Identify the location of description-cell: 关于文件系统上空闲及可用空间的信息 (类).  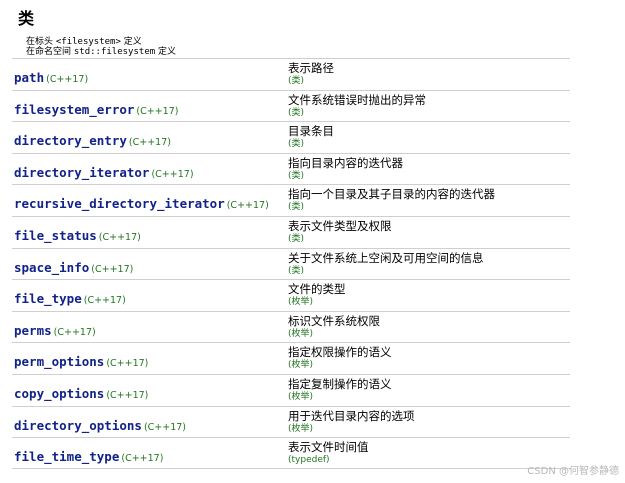
(386, 264).